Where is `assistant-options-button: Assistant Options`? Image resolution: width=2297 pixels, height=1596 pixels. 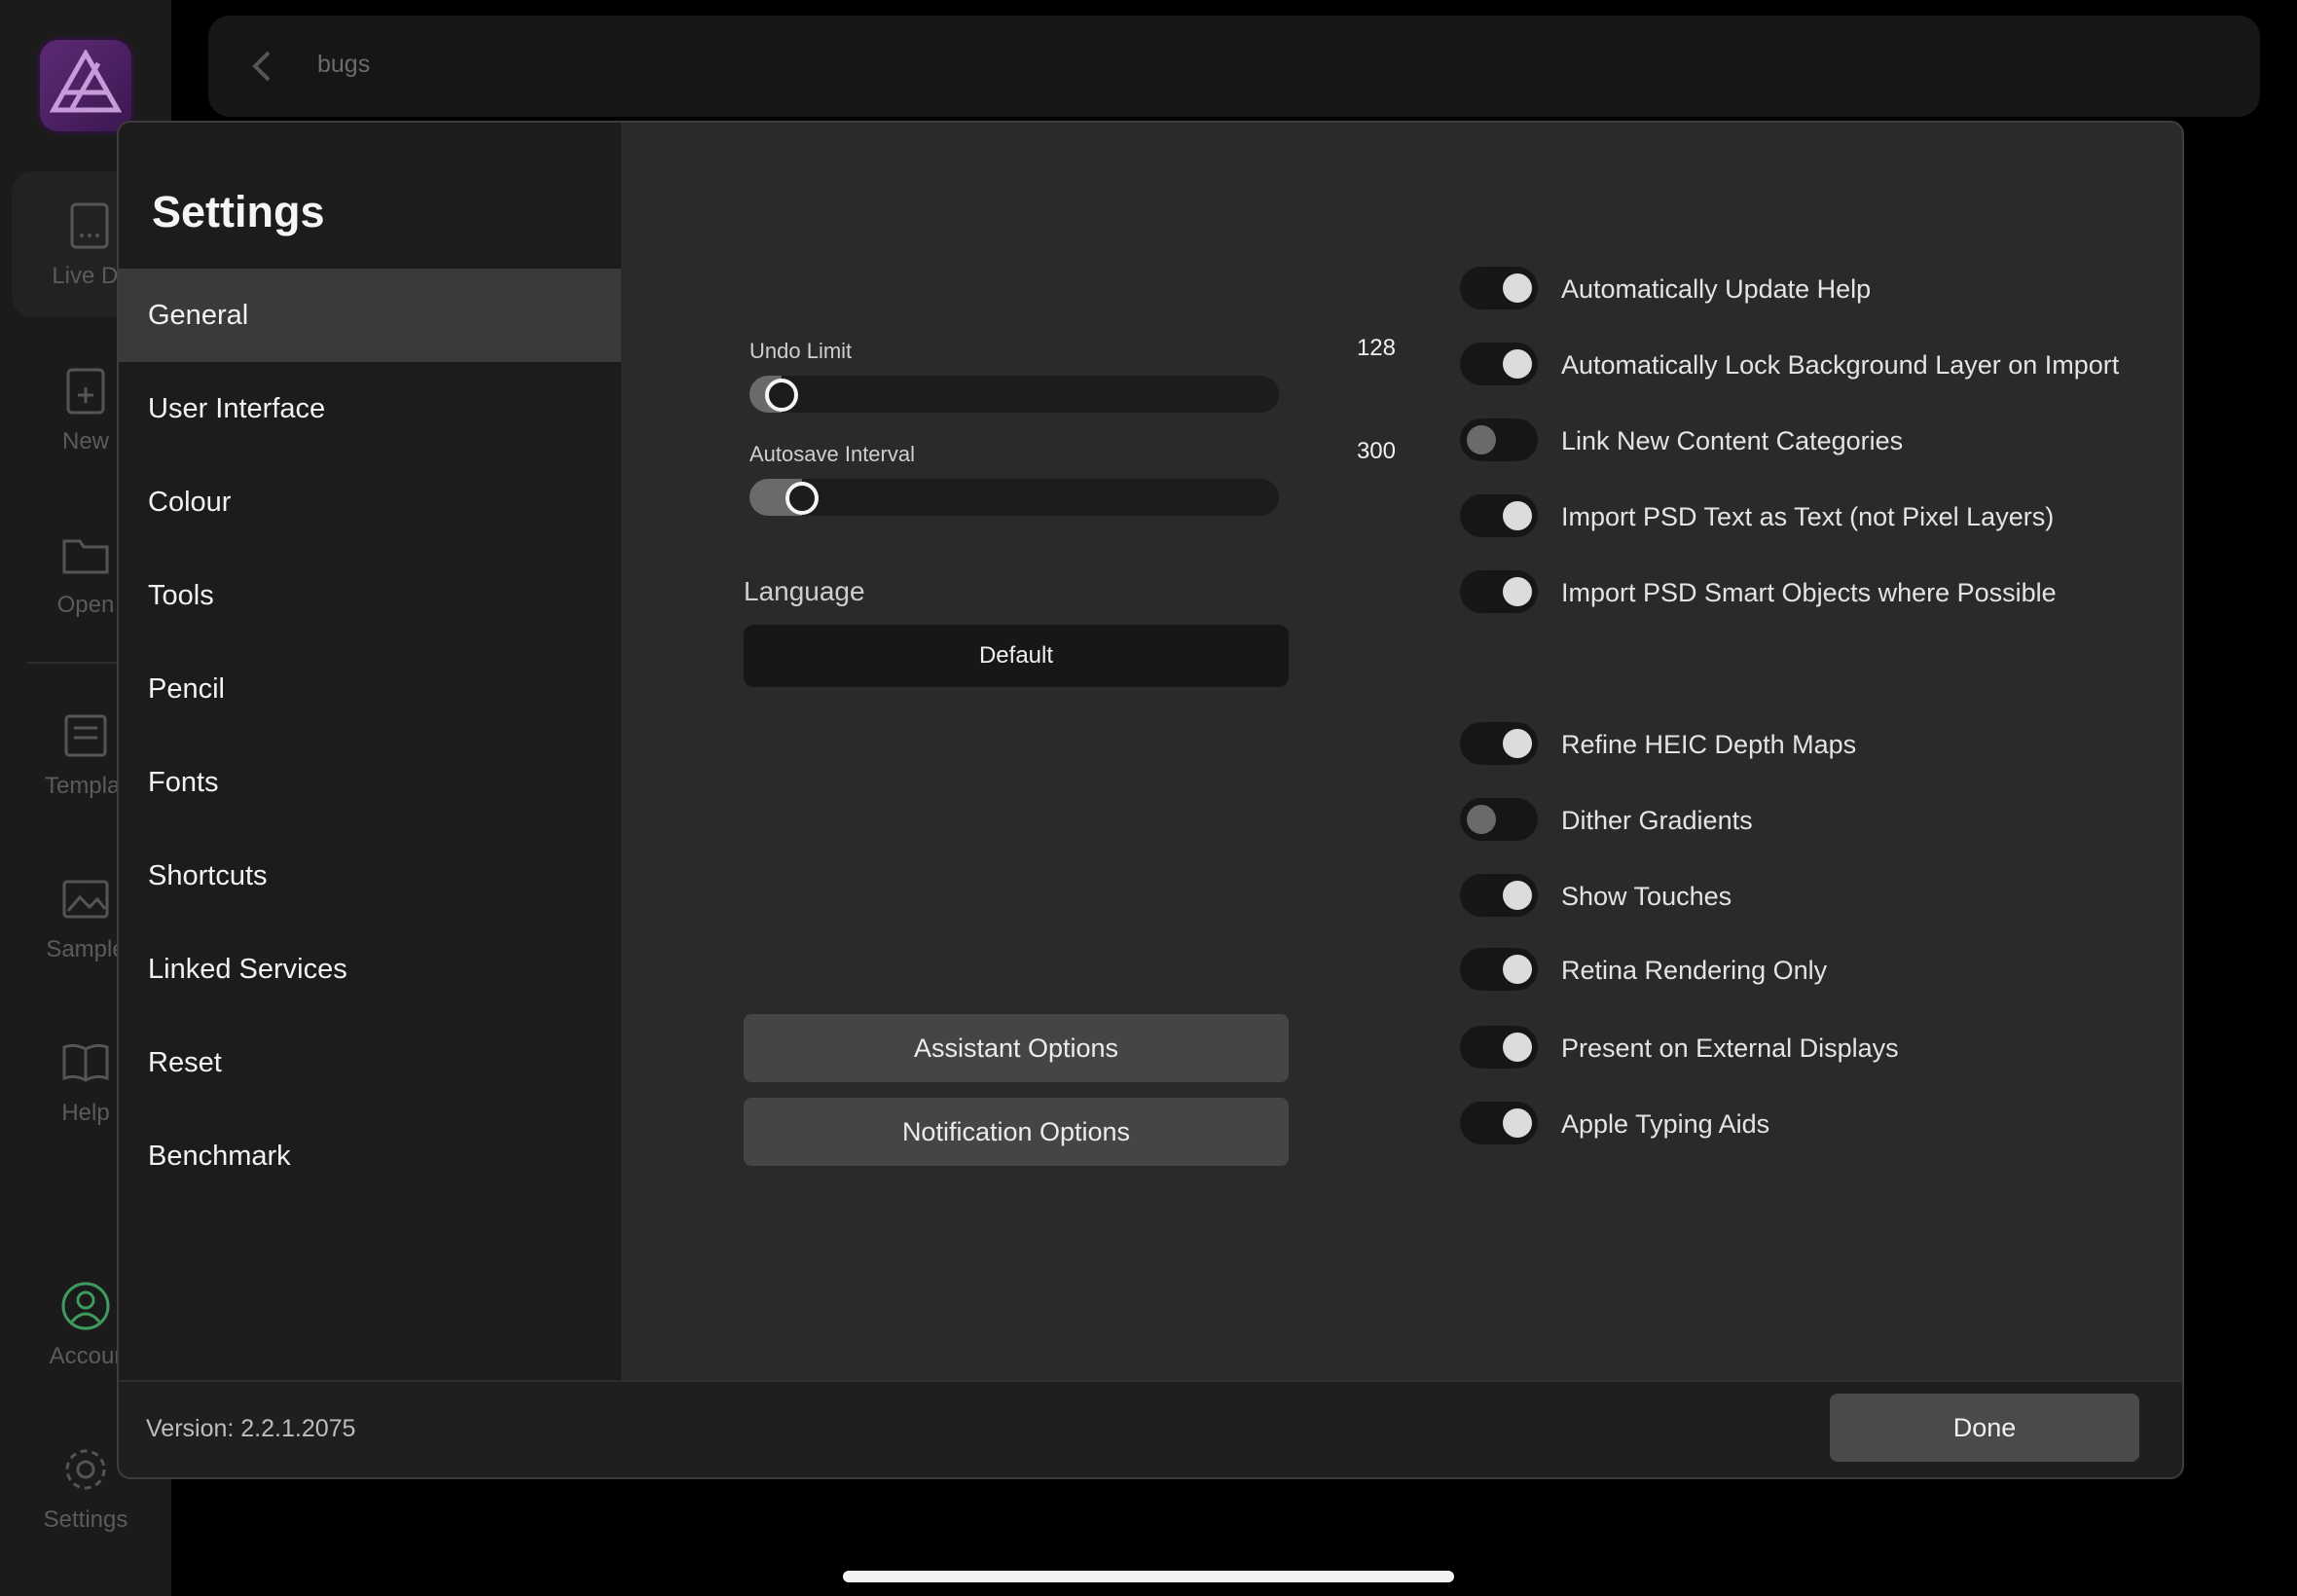
assistant-options-button: Assistant Options is located at coordinates (1017, 1048).